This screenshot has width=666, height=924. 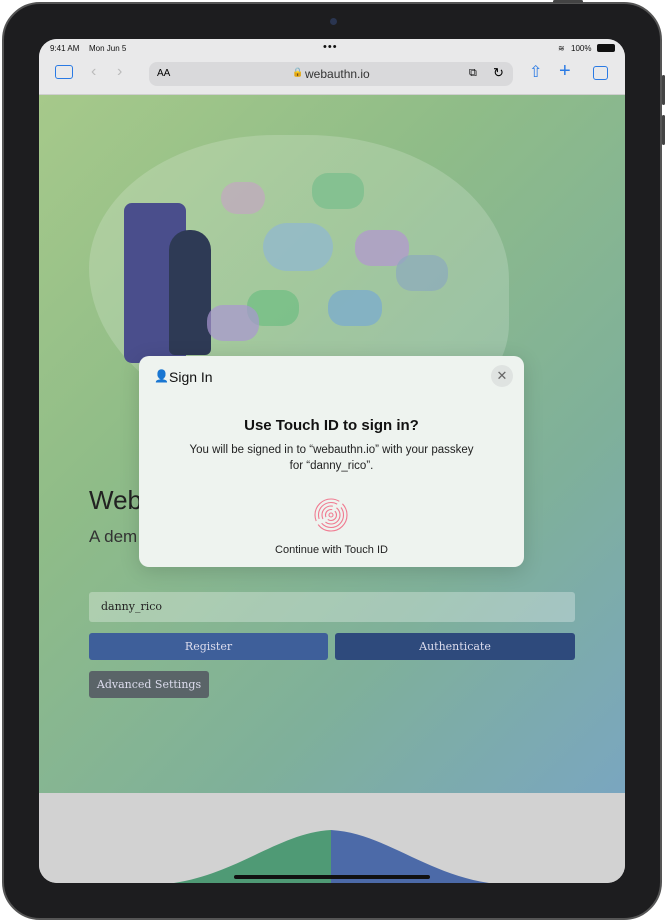 What do you see at coordinates (565, 71) in the screenshot?
I see `new-tab-icon: +` at bounding box center [565, 71].